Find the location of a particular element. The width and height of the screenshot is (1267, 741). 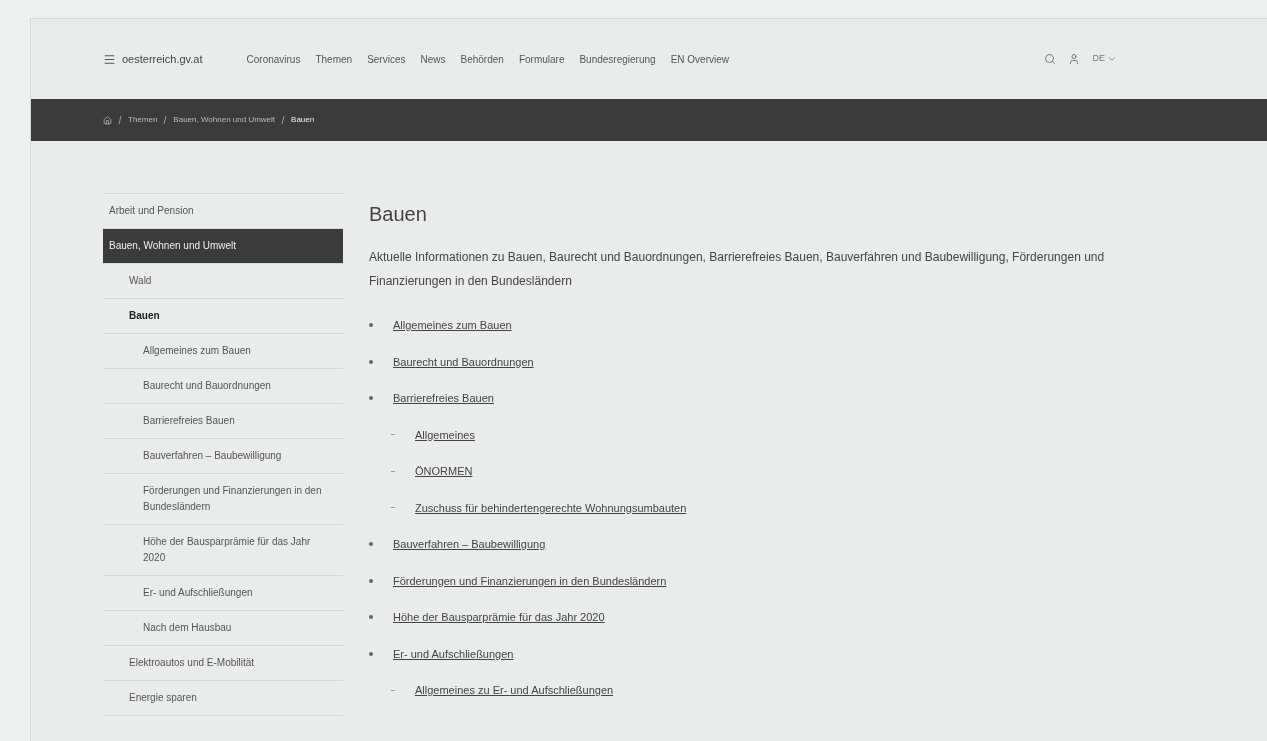

language-selector: DE is located at coordinates (1104, 59).